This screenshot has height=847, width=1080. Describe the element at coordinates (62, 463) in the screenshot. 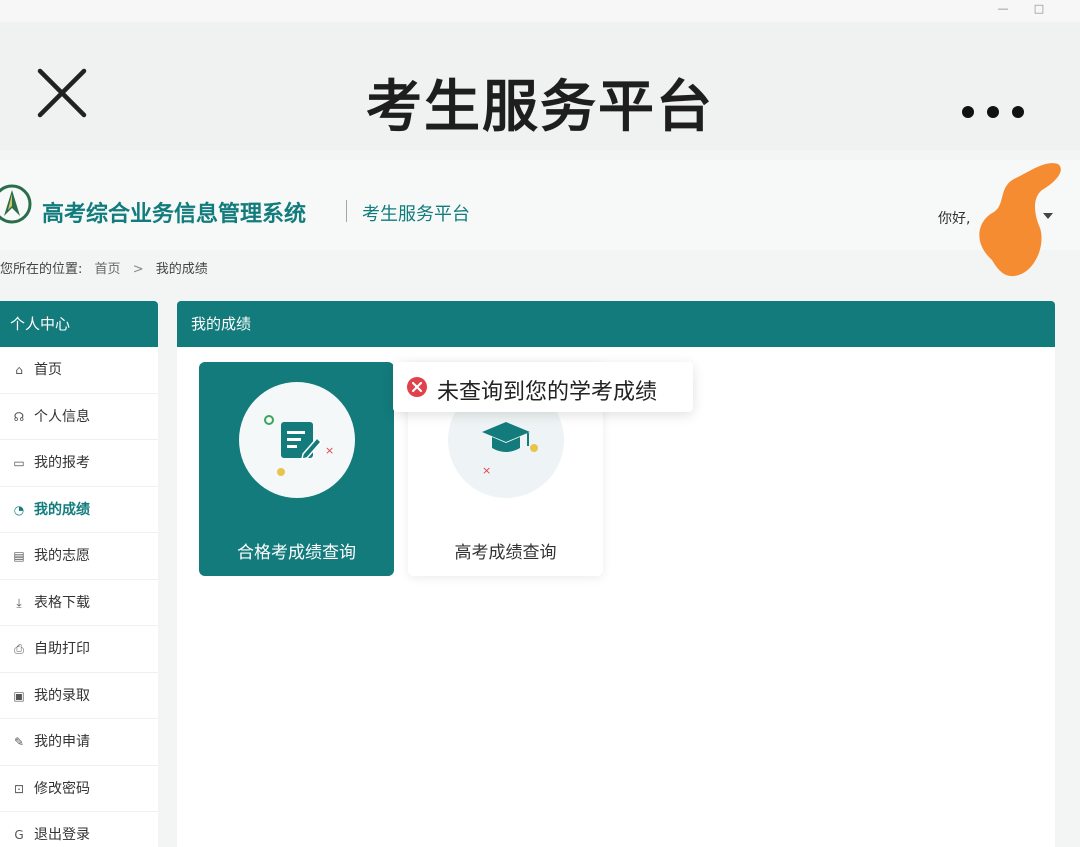

I see `sidebar-item-label: 我的报考` at that location.